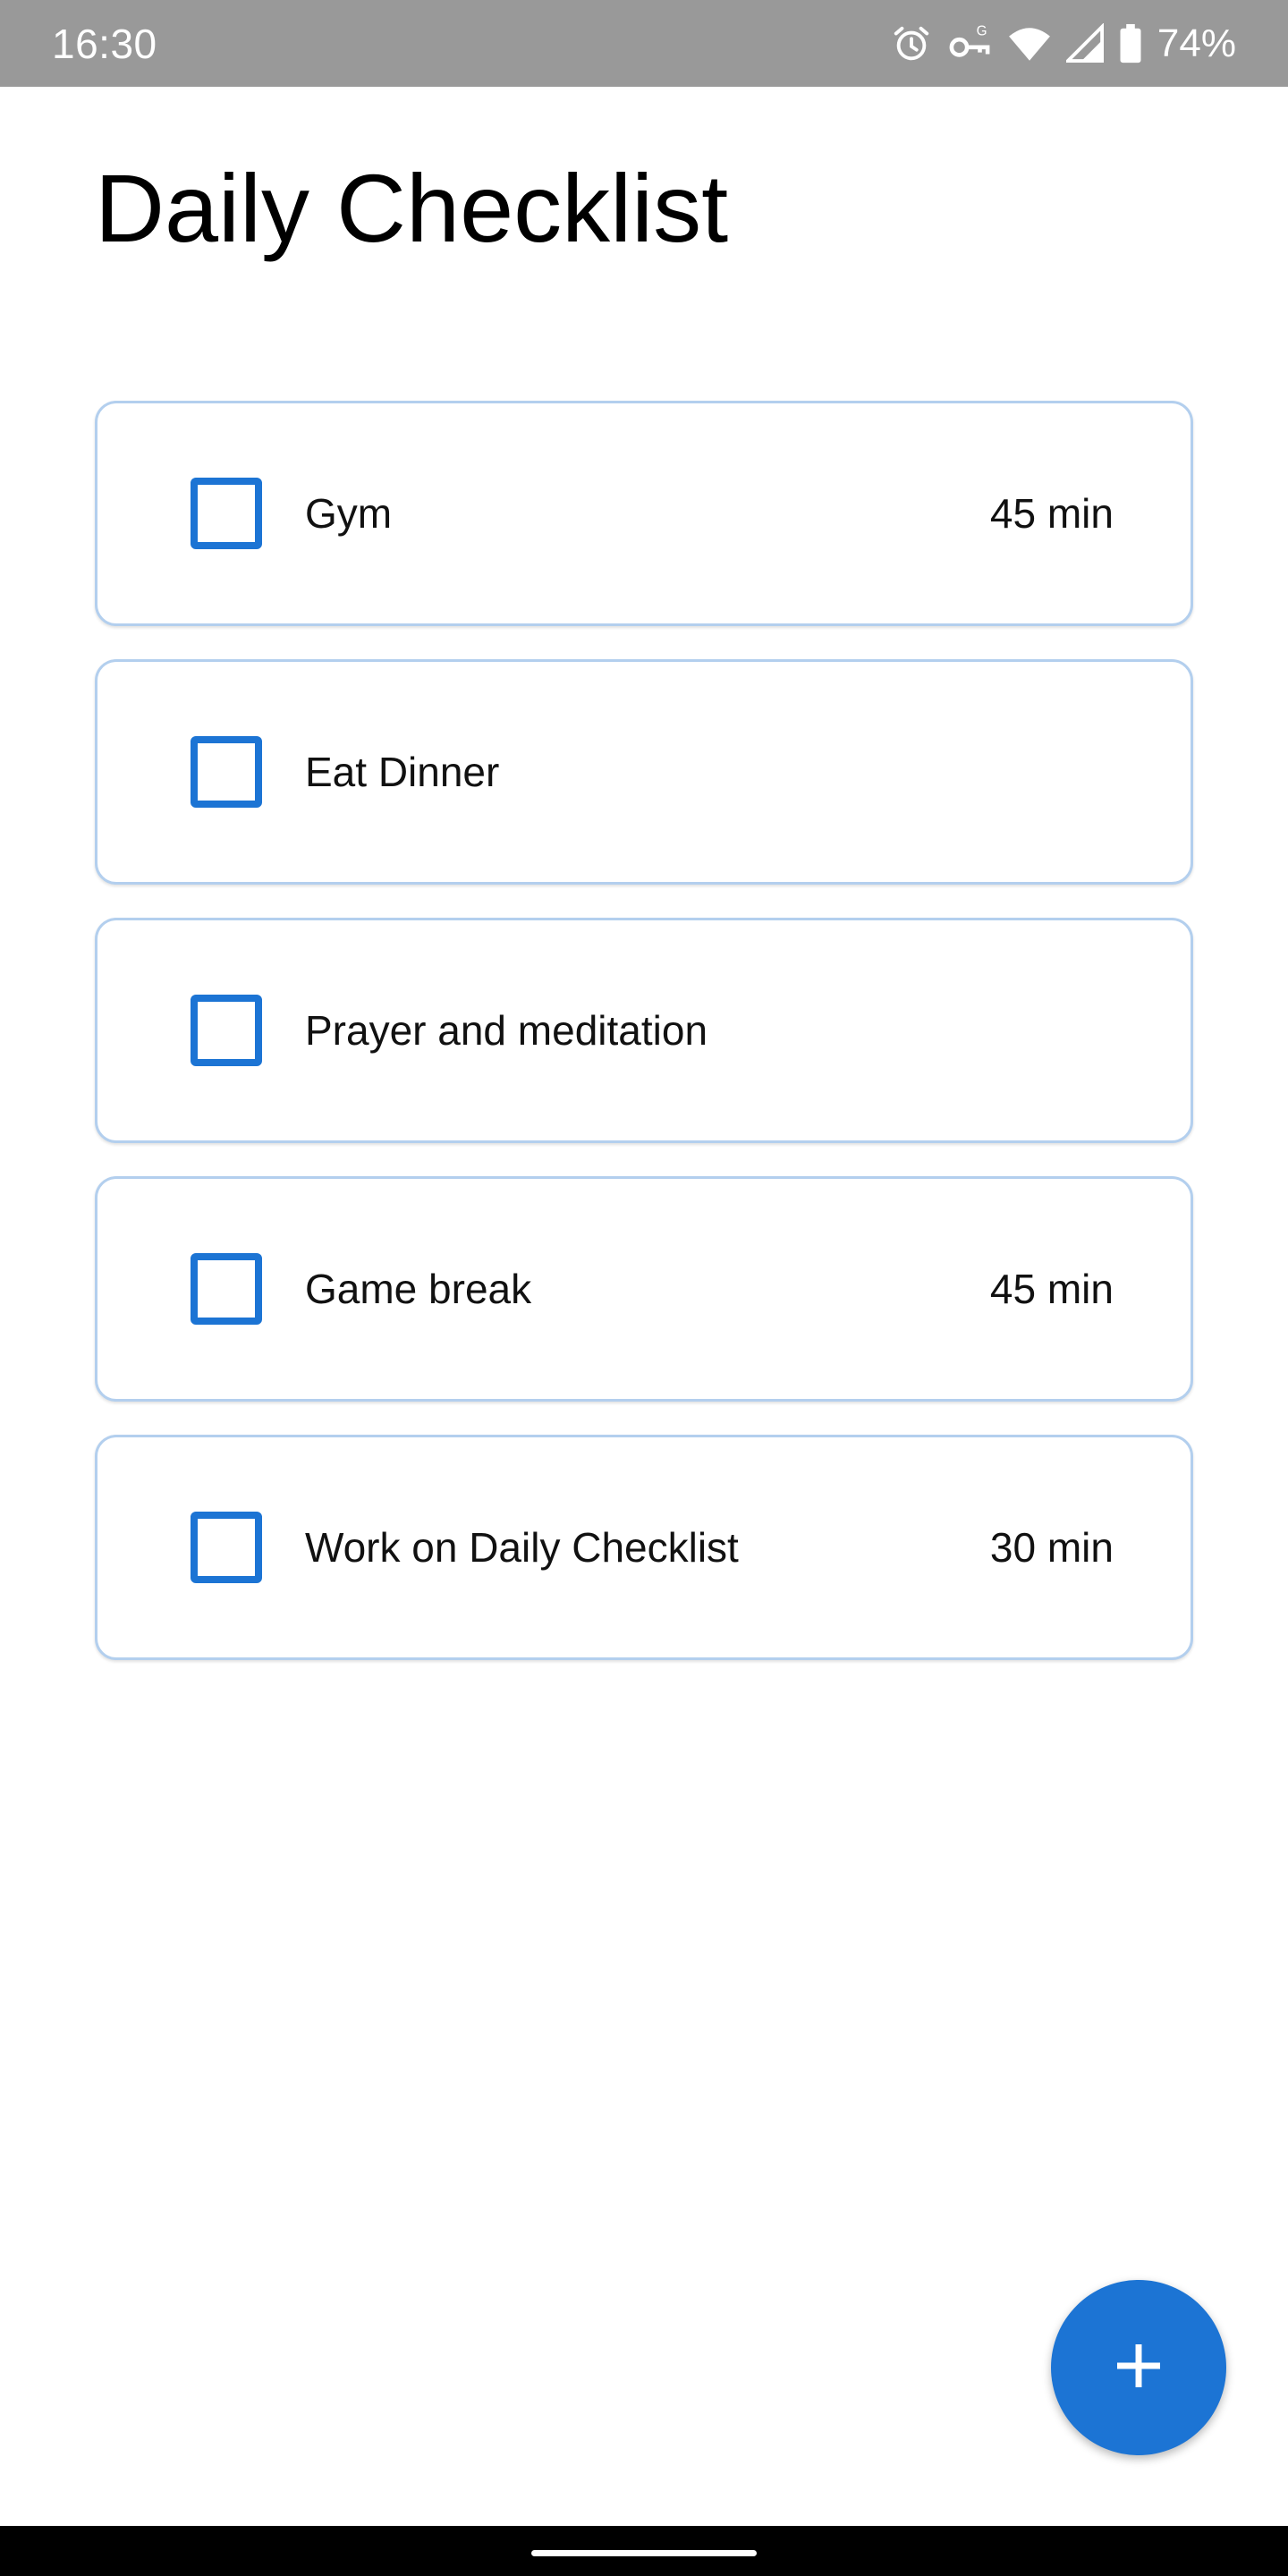 This screenshot has height=2576, width=1288. Describe the element at coordinates (644, 772) in the screenshot. I see `task-item-eat-dinner: Eat Dinner` at that location.